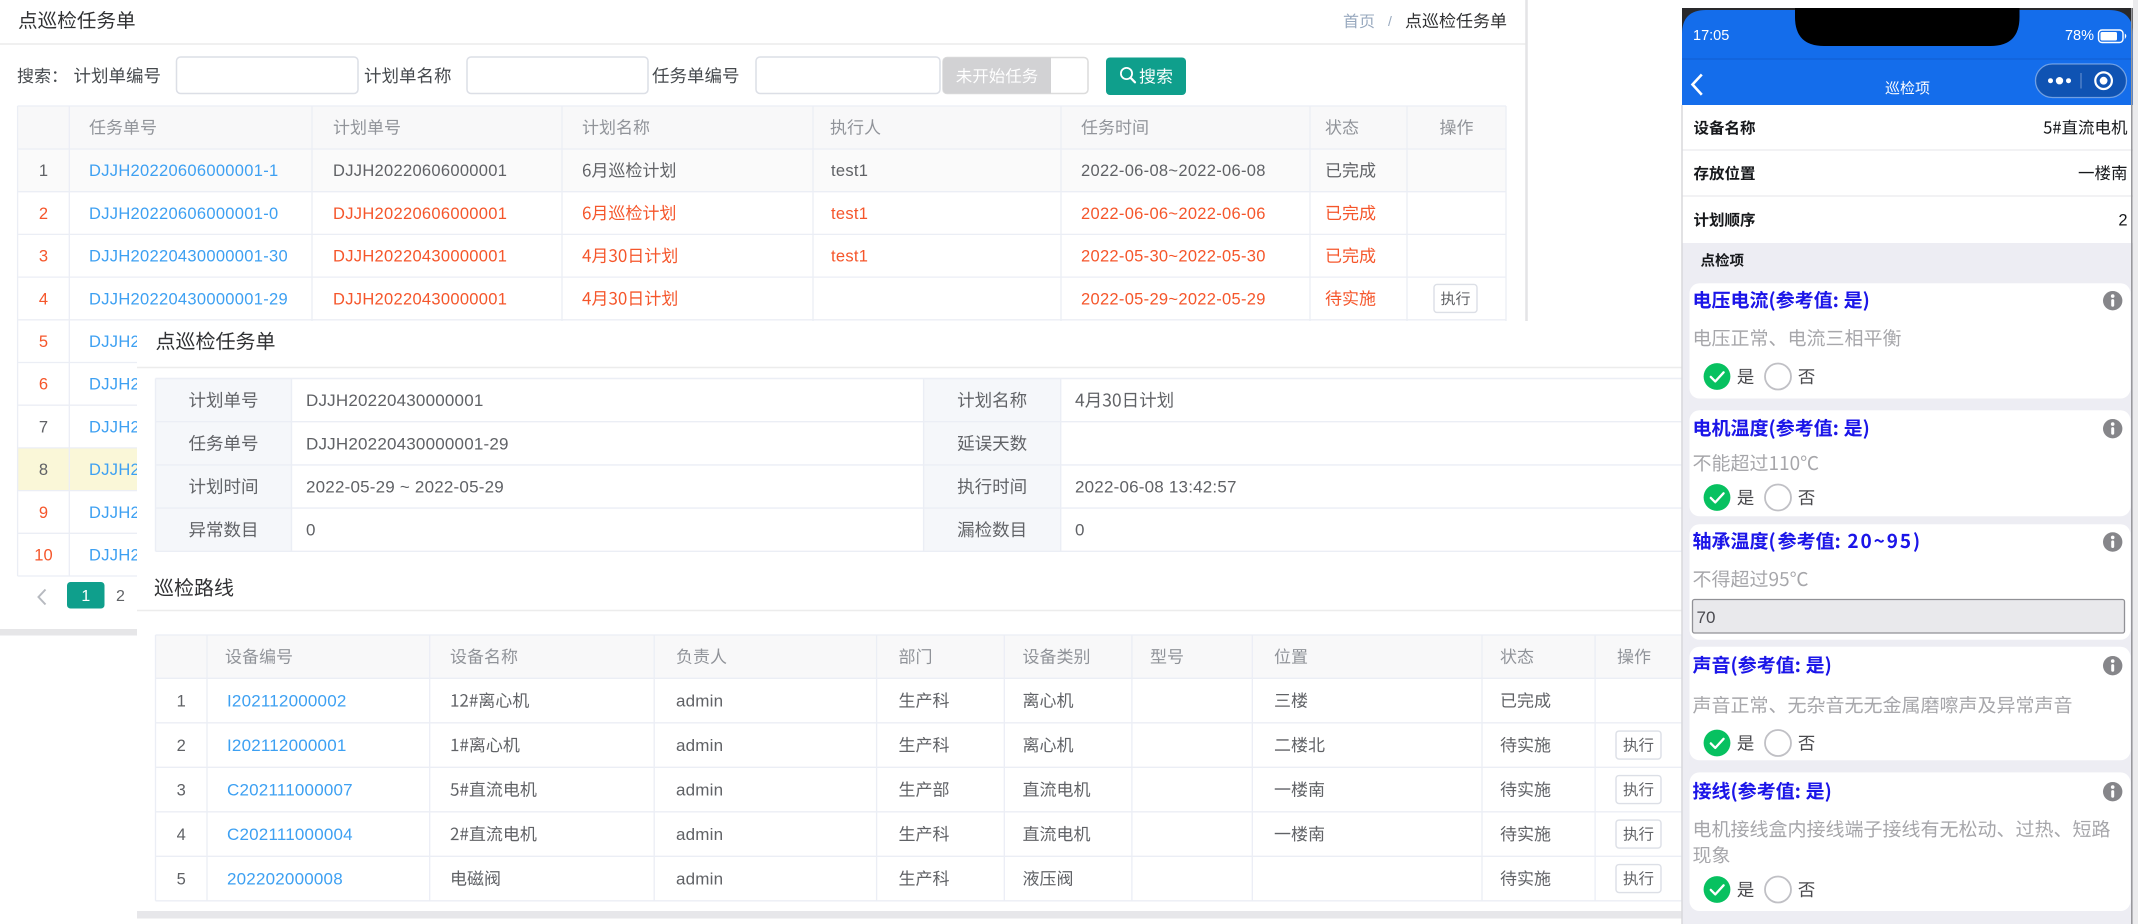  I want to click on svg-text: 8, so click(43, 470).